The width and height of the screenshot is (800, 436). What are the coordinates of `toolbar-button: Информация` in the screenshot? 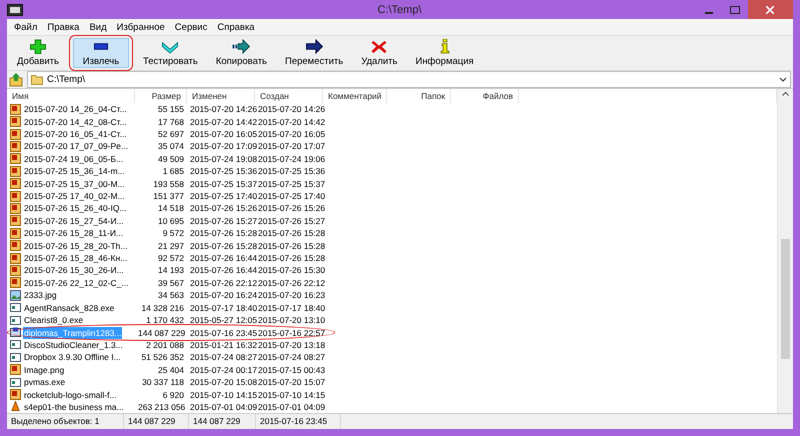 It's located at (444, 53).